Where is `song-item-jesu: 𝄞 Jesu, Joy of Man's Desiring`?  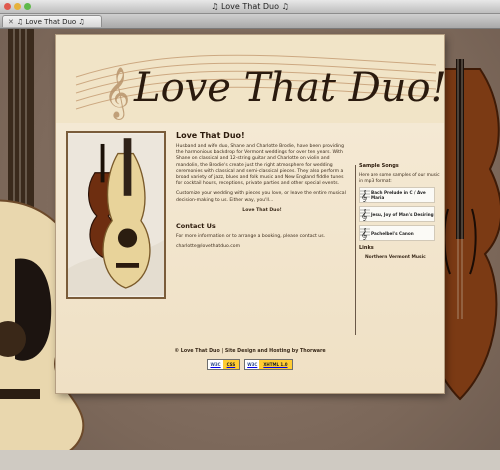
song-item-jesu: 𝄞 Jesu, Joy of Man's Desiring is located at coordinates (397, 214).